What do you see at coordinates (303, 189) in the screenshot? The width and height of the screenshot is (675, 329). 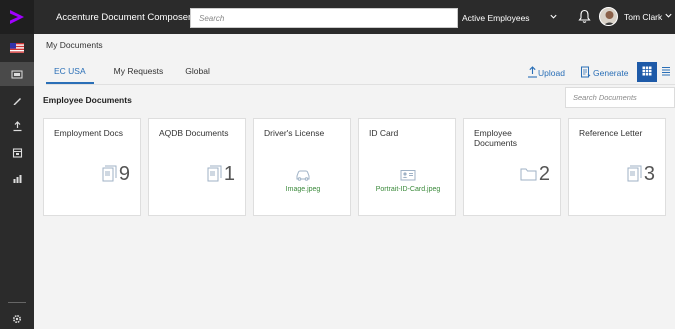 I see `file-link: Image.jpeg` at bounding box center [303, 189].